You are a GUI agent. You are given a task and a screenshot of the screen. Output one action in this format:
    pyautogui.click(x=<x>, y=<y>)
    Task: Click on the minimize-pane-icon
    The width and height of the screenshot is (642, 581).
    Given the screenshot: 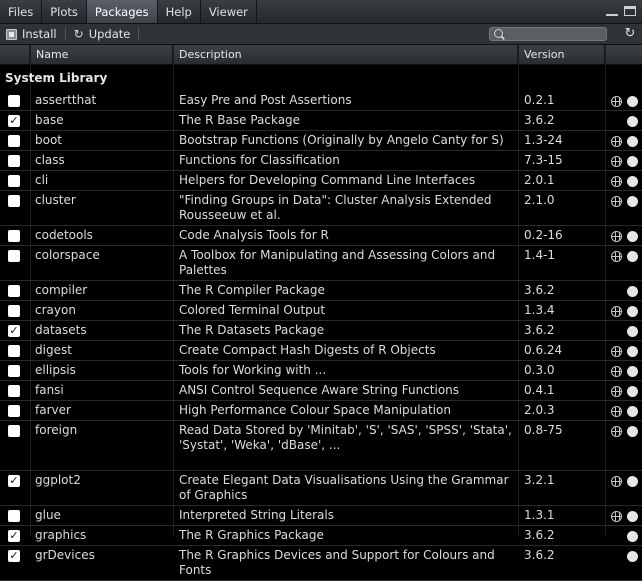 What is the action you would take?
    pyautogui.click(x=612, y=11)
    